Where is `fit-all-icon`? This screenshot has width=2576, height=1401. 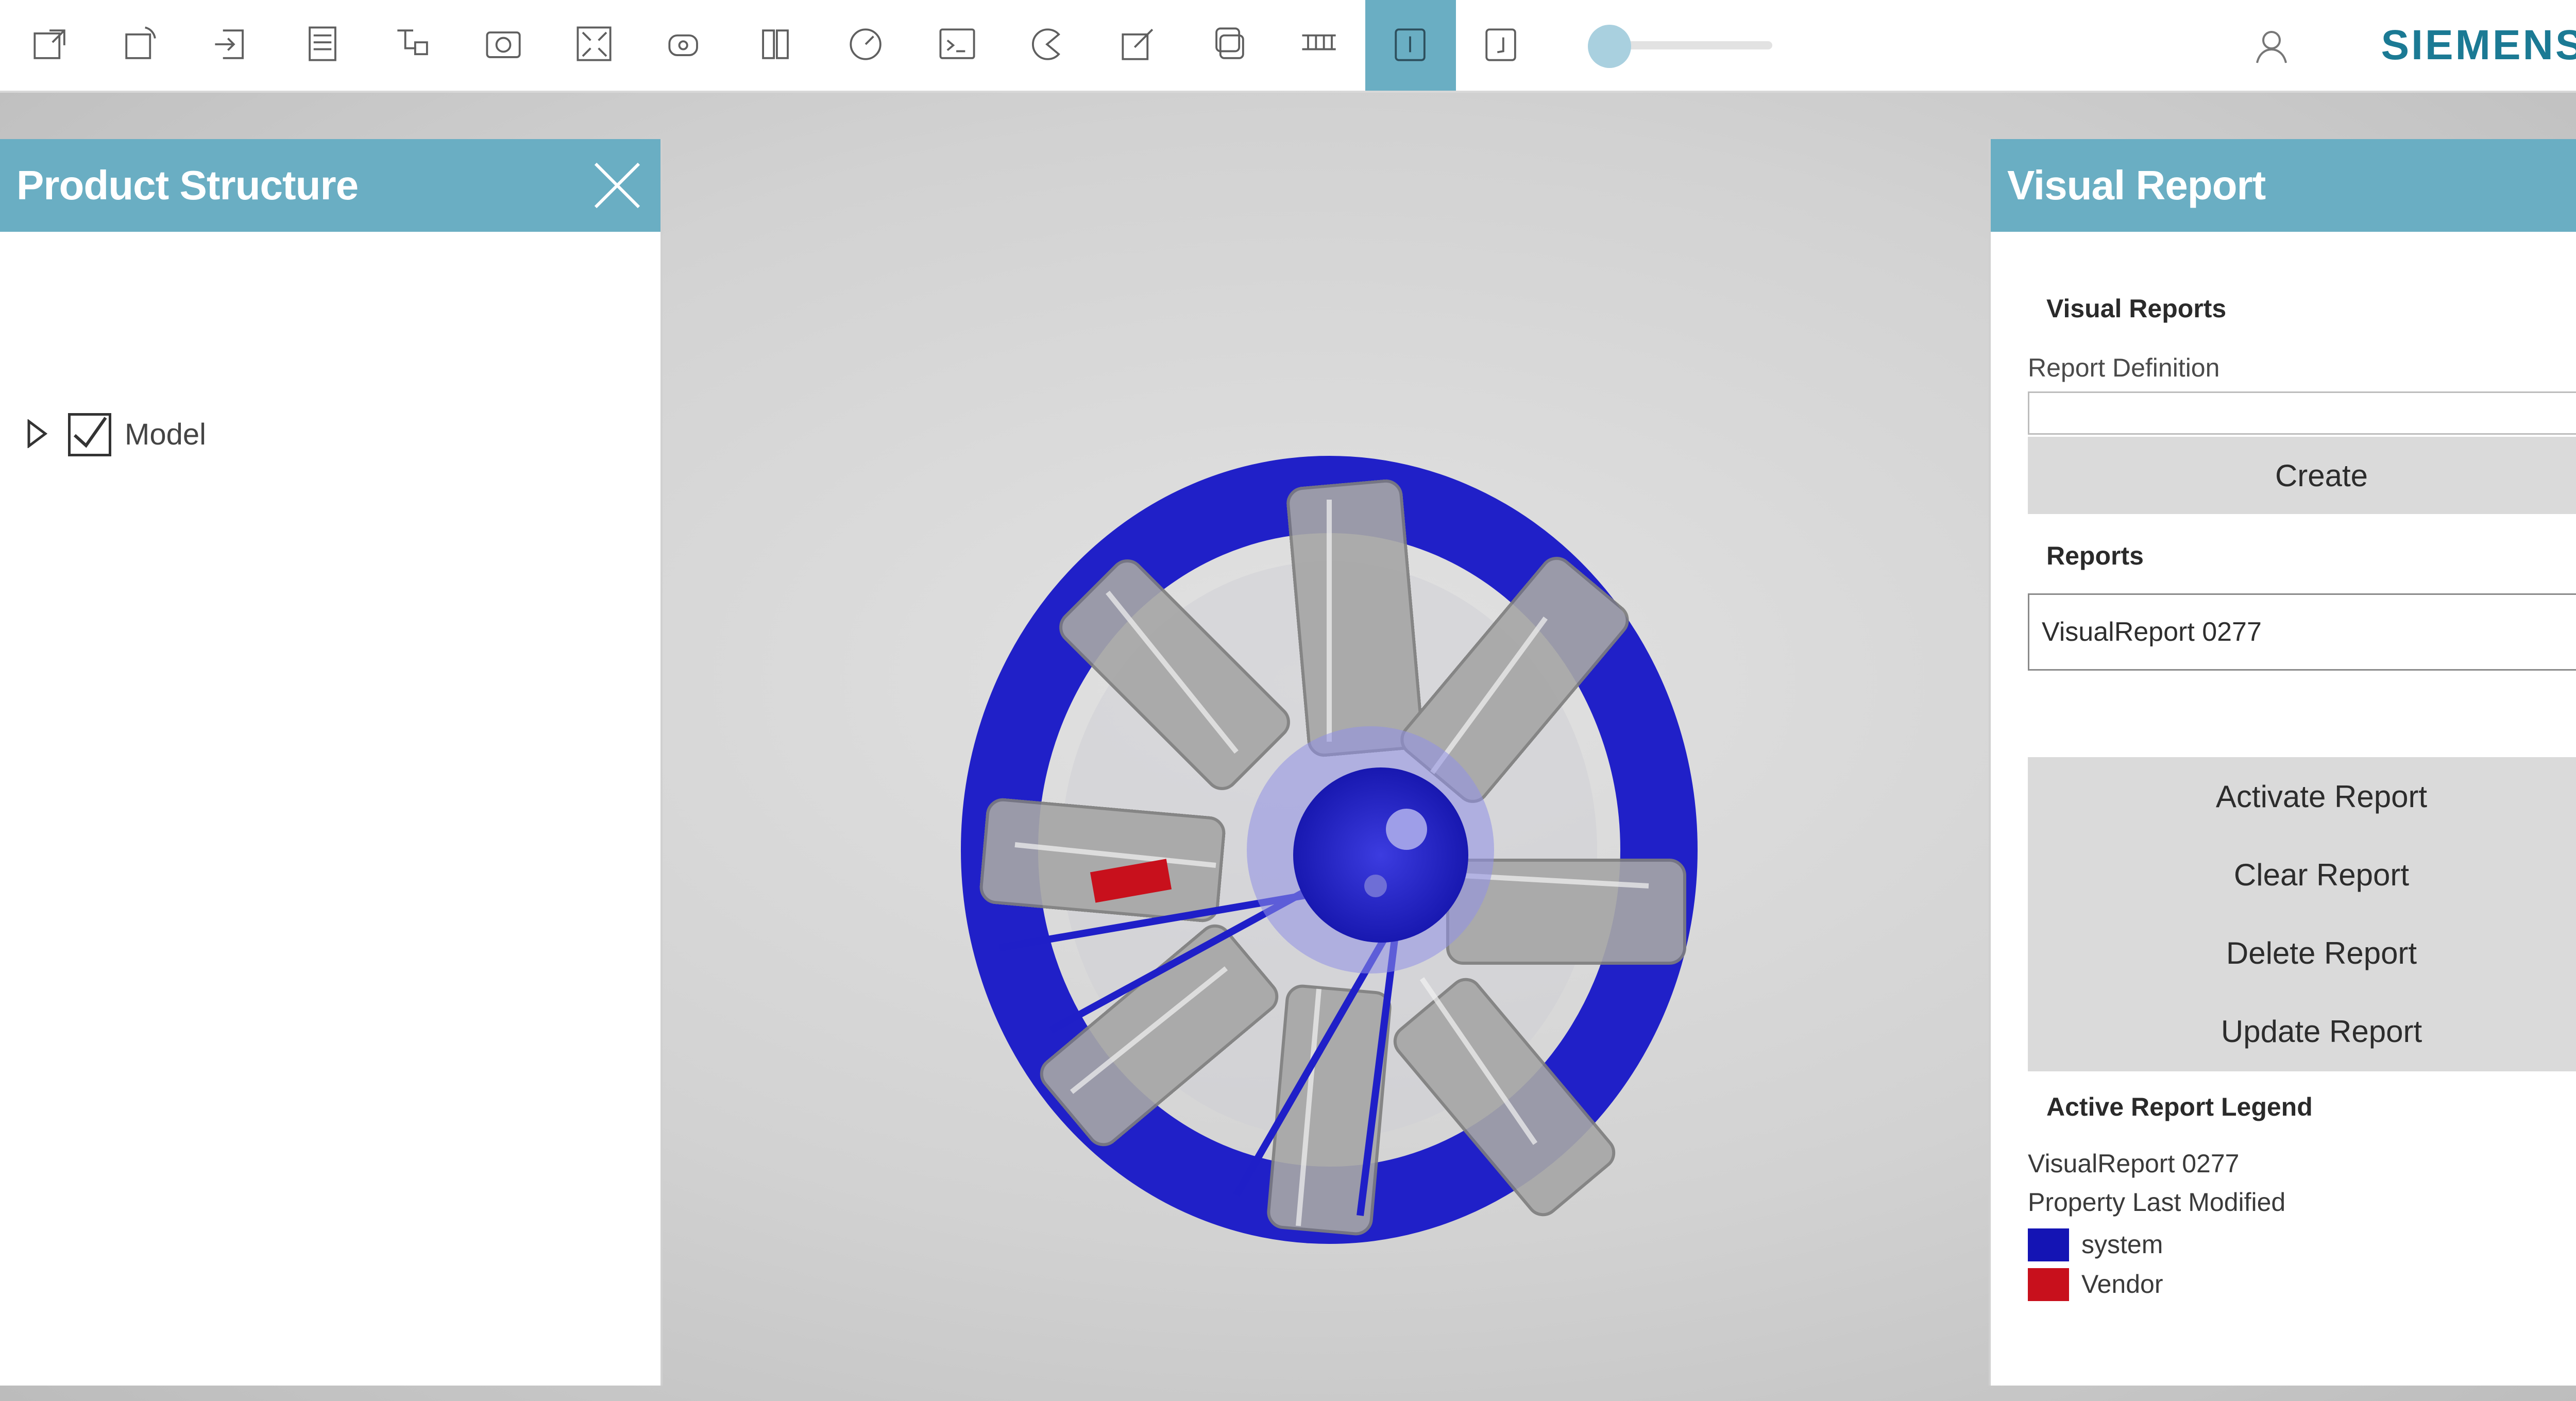
fit-all-icon is located at coordinates (594, 46).